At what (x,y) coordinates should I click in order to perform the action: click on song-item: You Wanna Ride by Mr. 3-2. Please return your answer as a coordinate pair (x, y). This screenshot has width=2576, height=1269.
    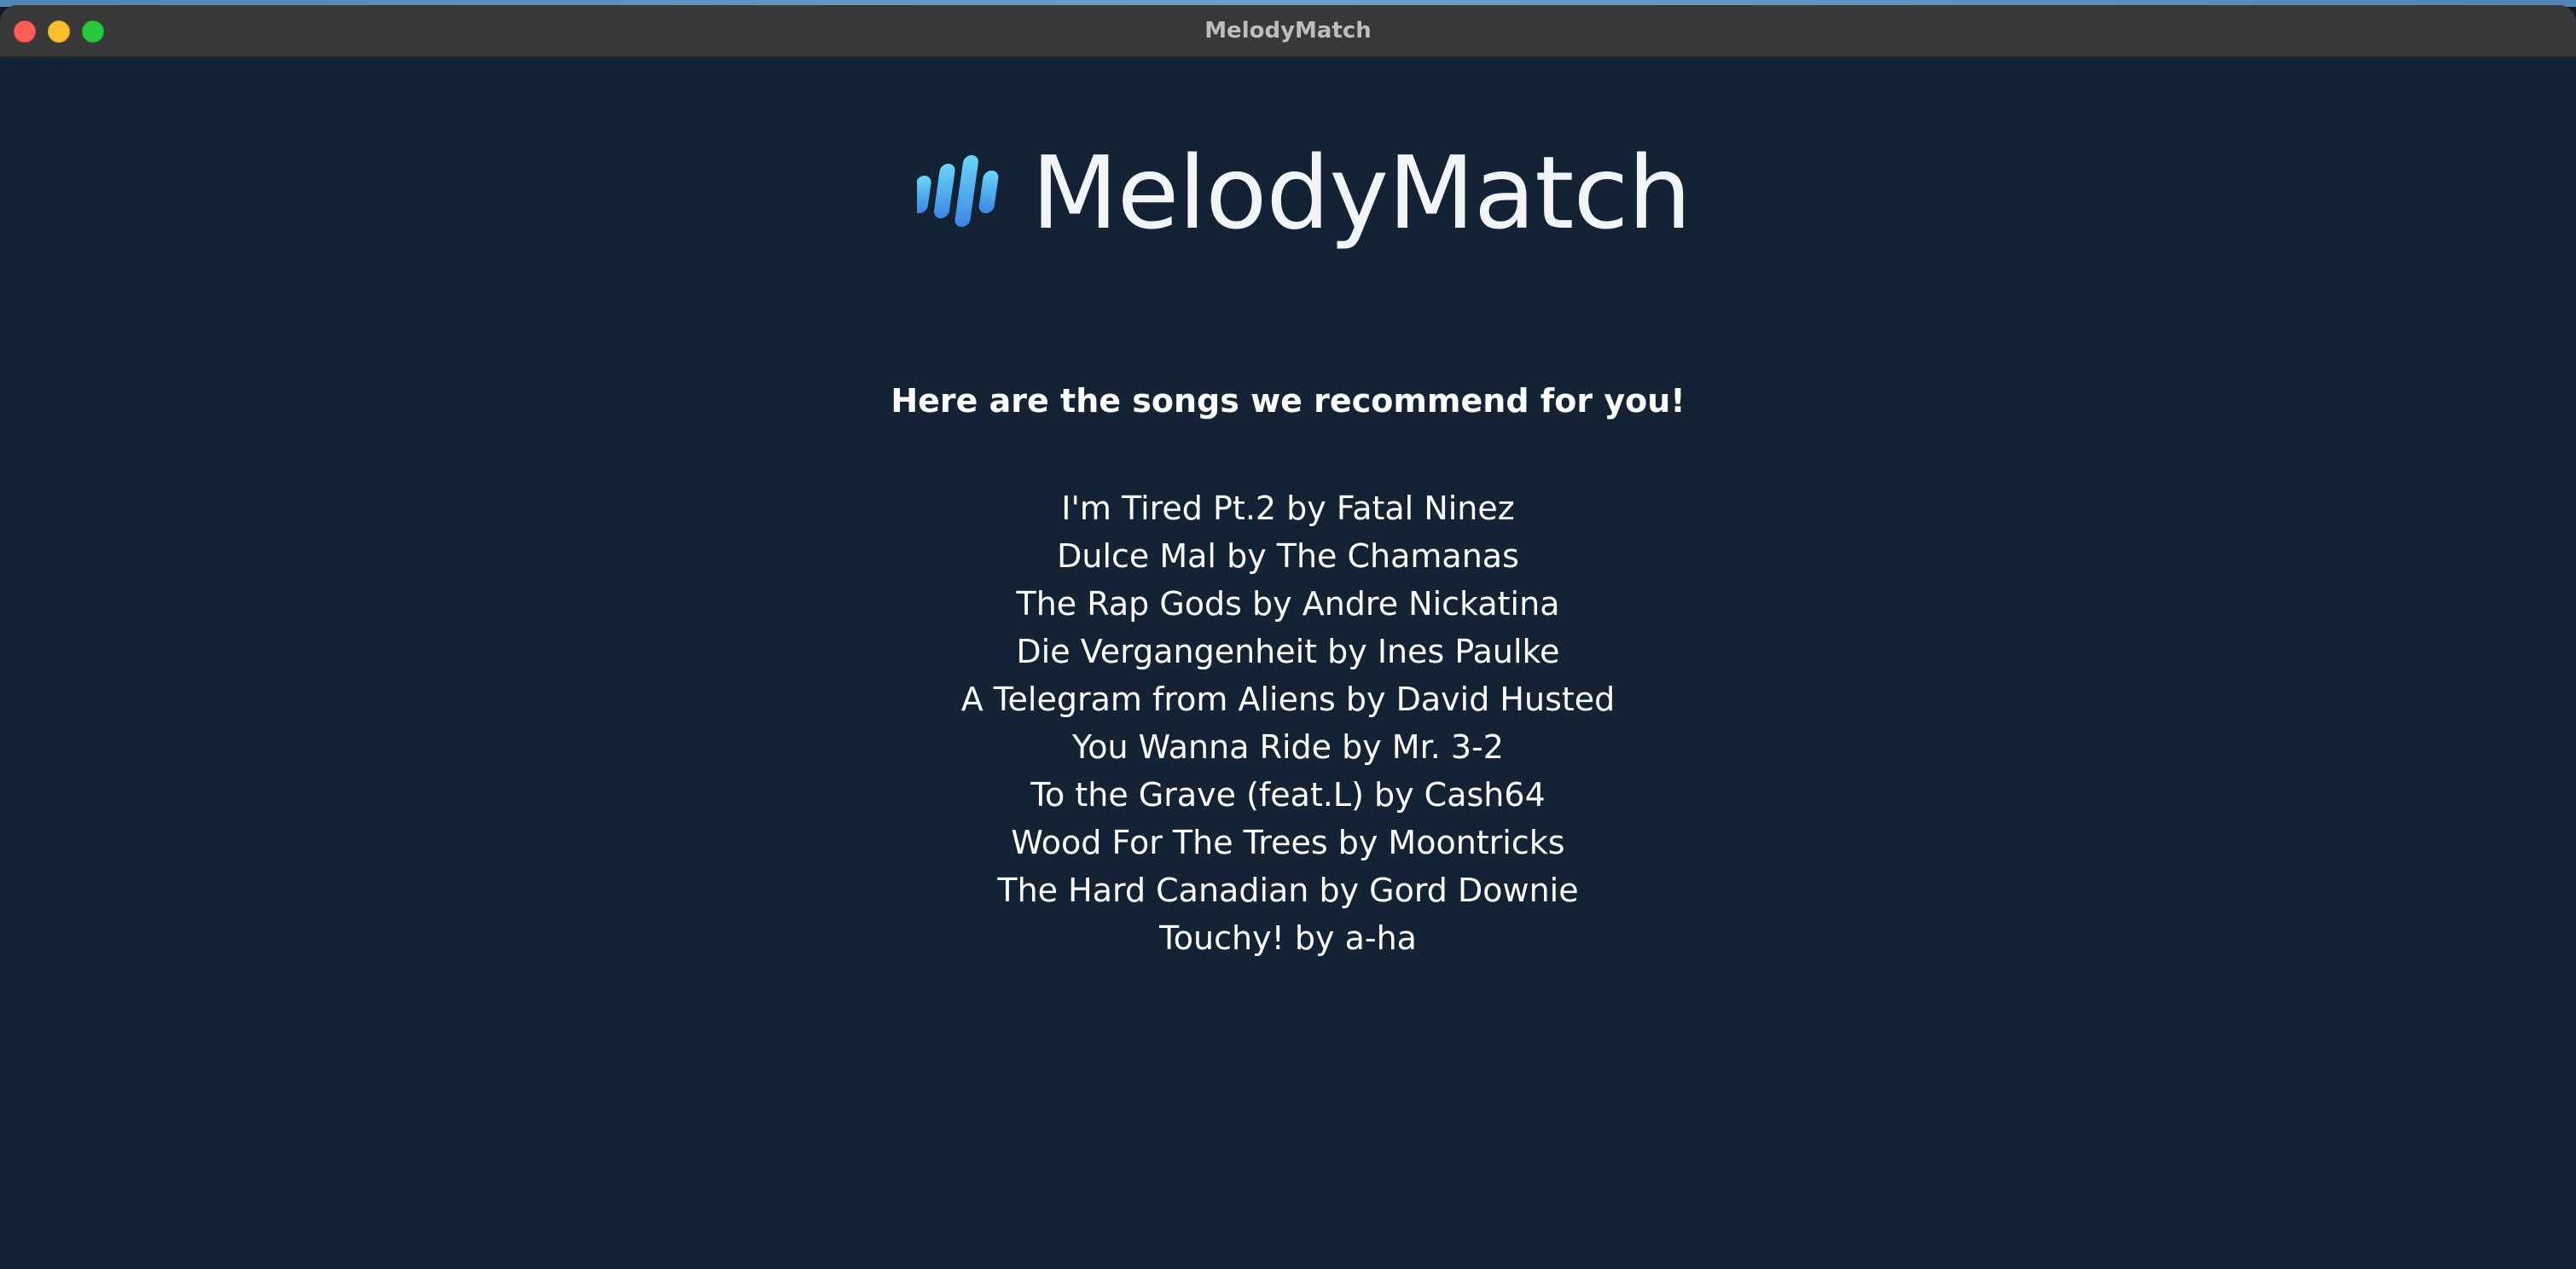
    Looking at the image, I should click on (1288, 747).